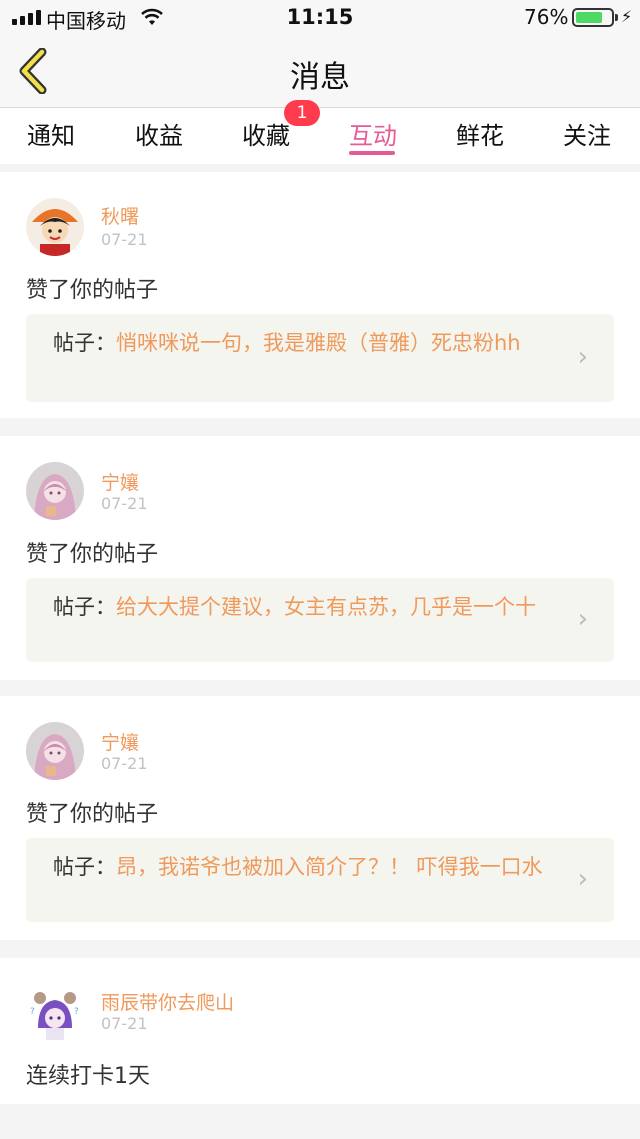 Image resolution: width=640 pixels, height=1139 pixels. I want to click on charging-icon: ⚡, so click(627, 16).